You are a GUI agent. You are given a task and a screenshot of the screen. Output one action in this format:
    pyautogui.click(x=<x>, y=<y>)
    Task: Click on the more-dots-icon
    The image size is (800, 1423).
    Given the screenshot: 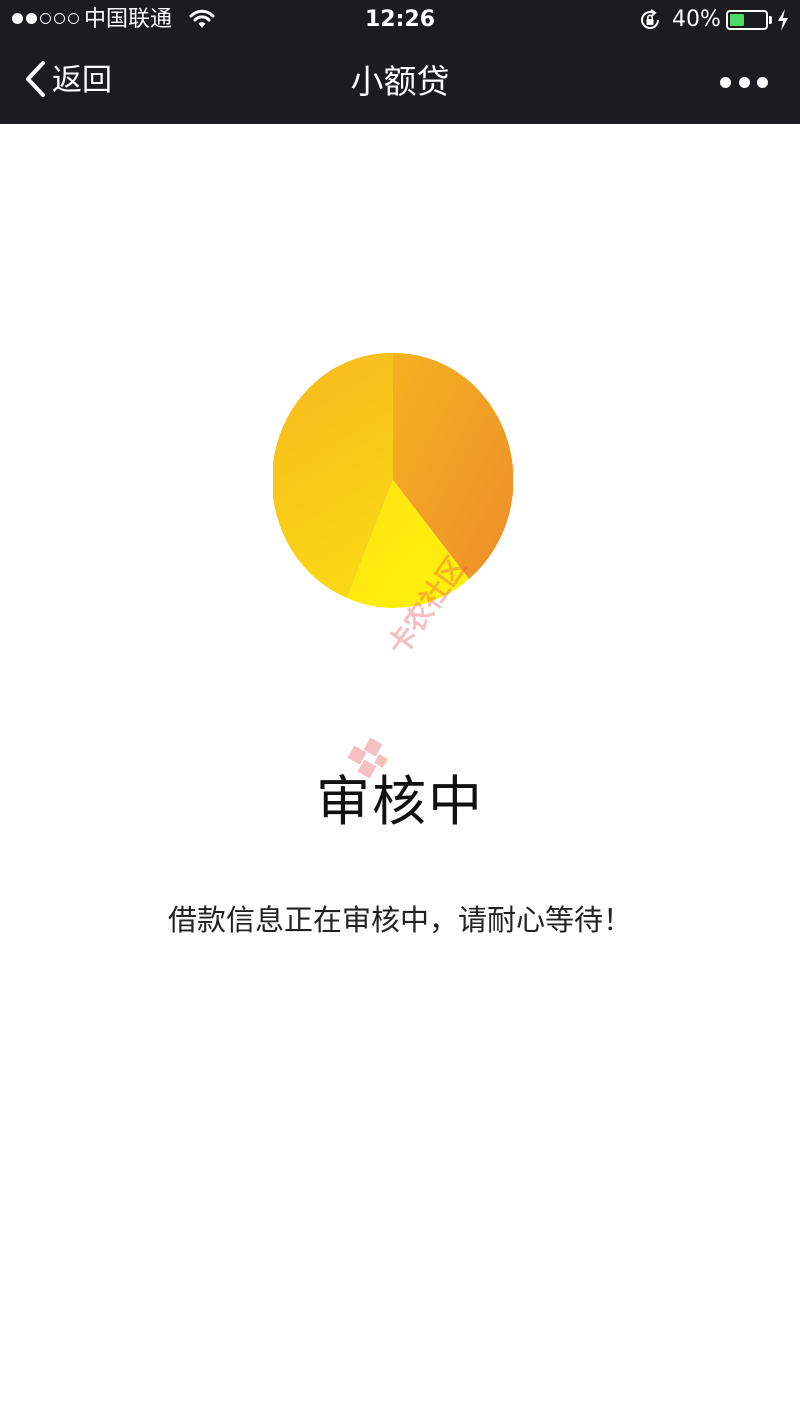 What is the action you would take?
    pyautogui.click(x=725, y=82)
    